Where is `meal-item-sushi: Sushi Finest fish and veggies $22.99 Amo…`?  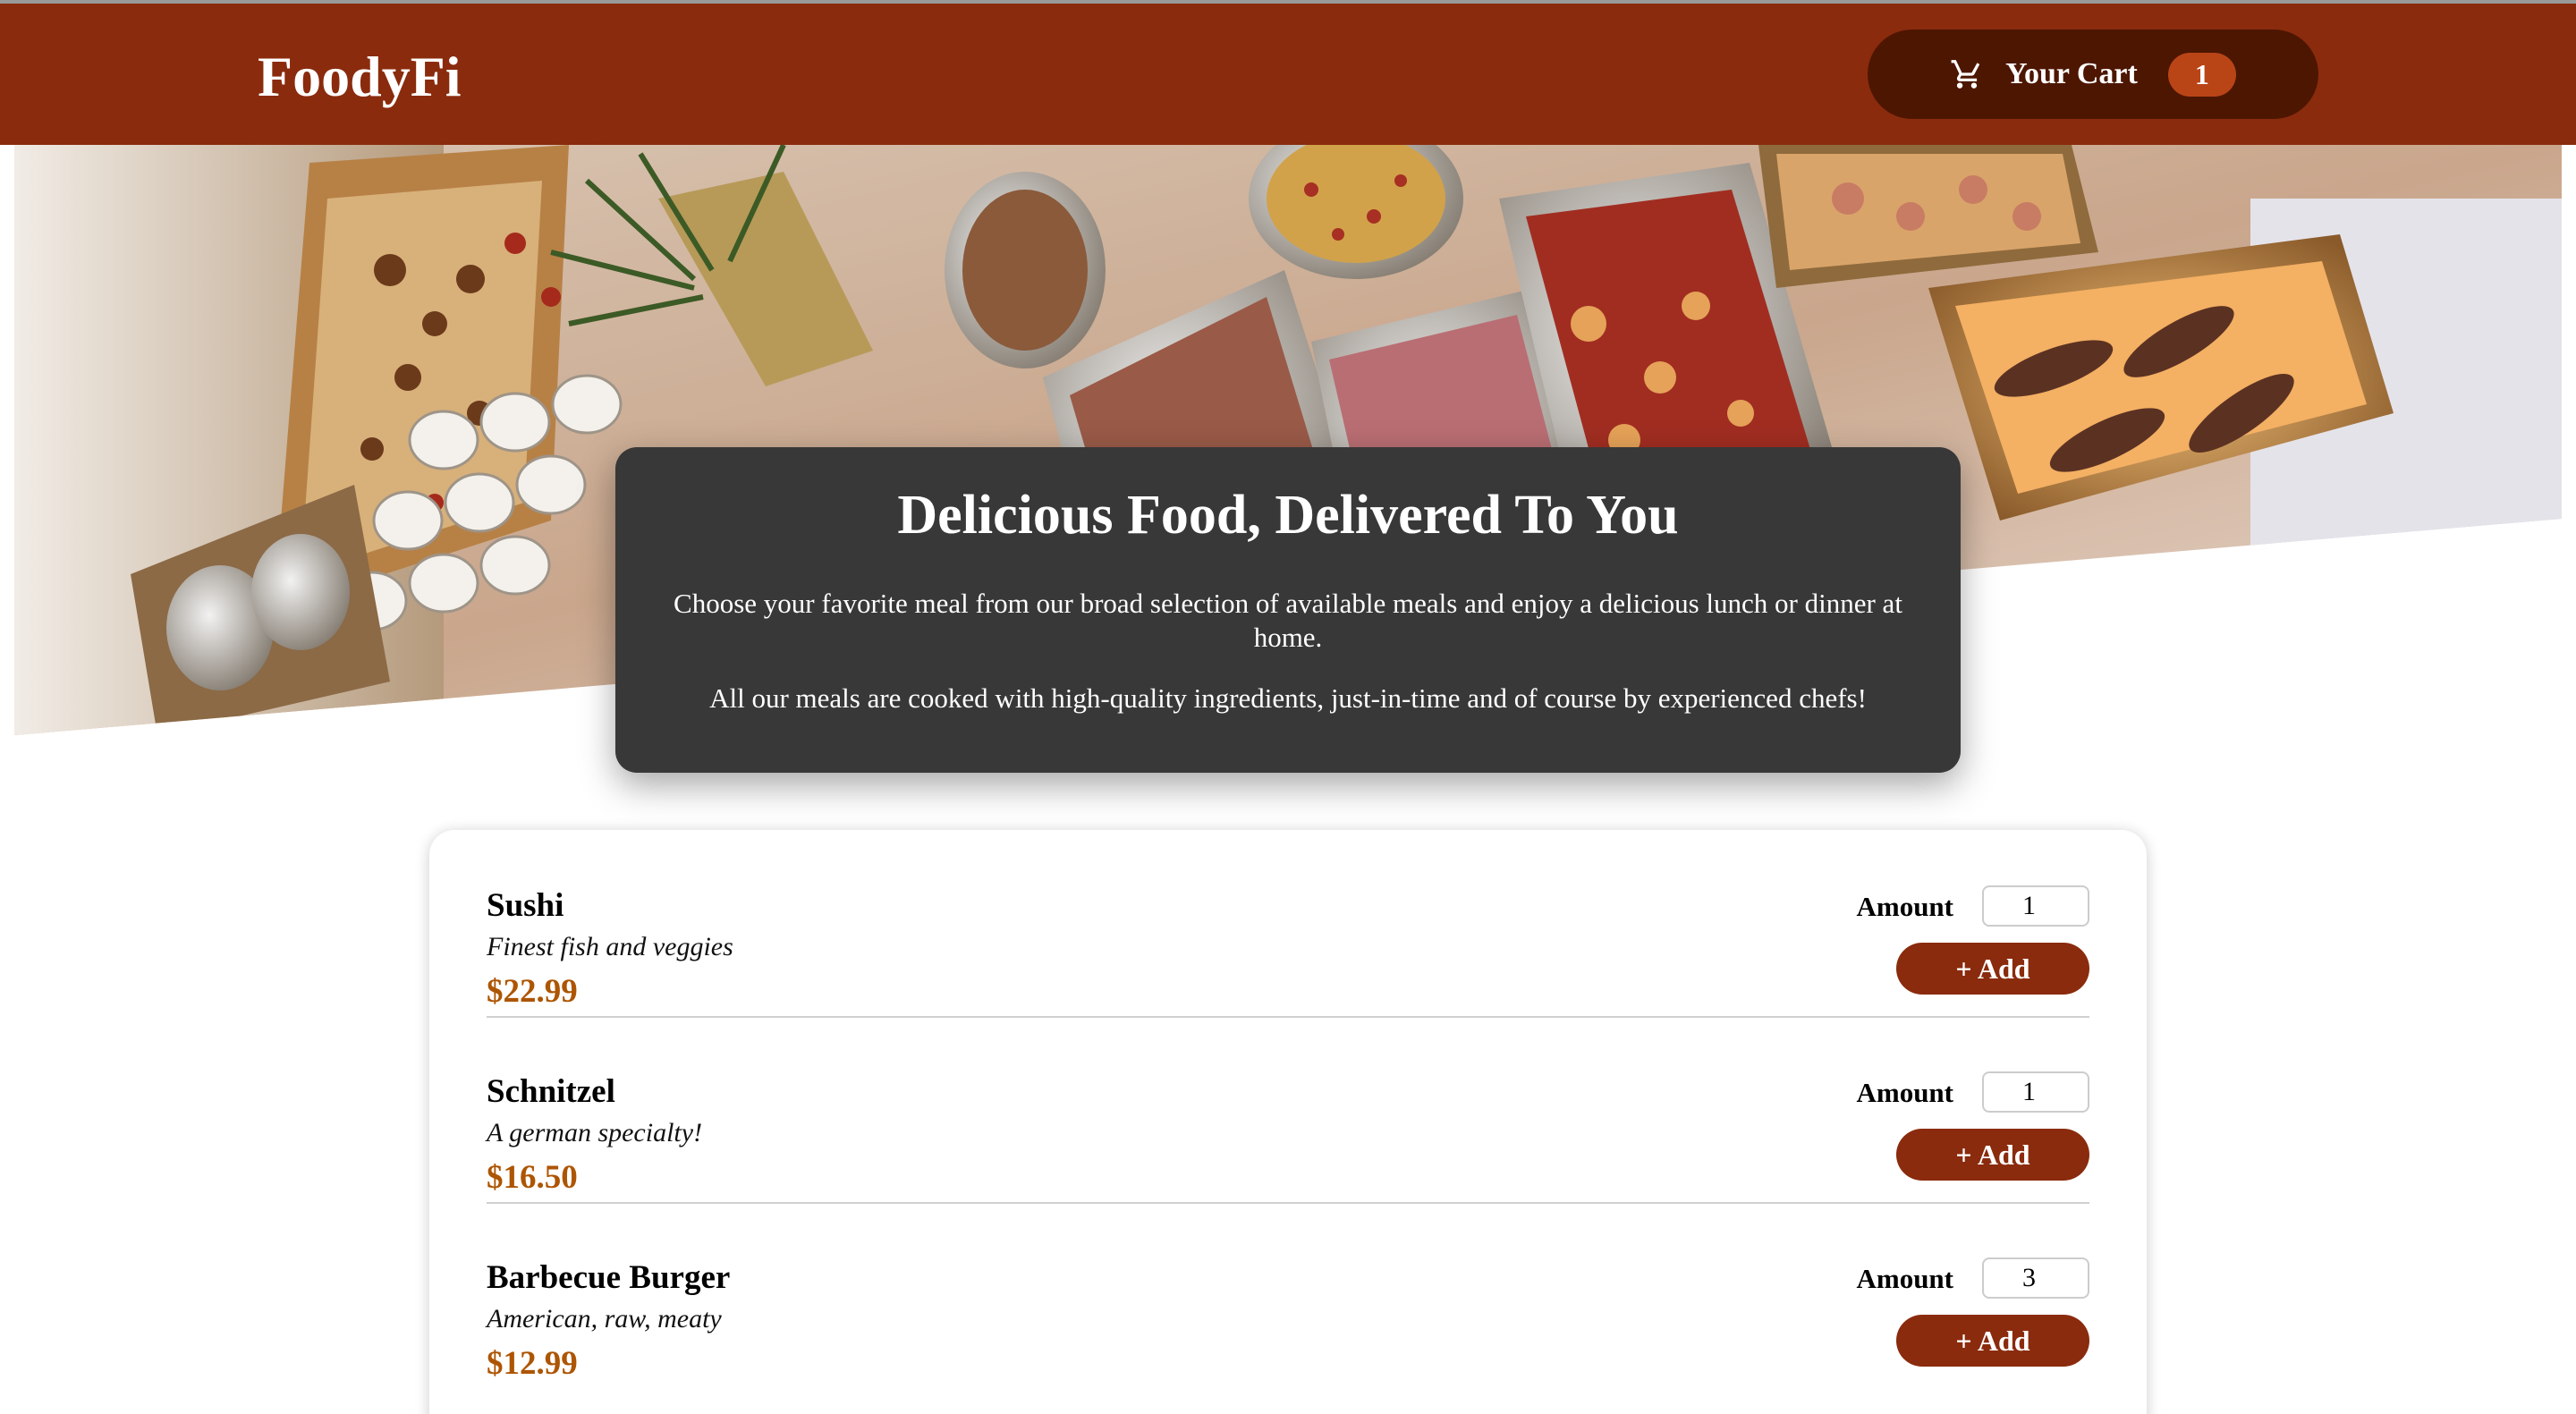
meal-item-sushi: Sushi Finest fish and veggies $22.99 Amo… is located at coordinates (1288, 924).